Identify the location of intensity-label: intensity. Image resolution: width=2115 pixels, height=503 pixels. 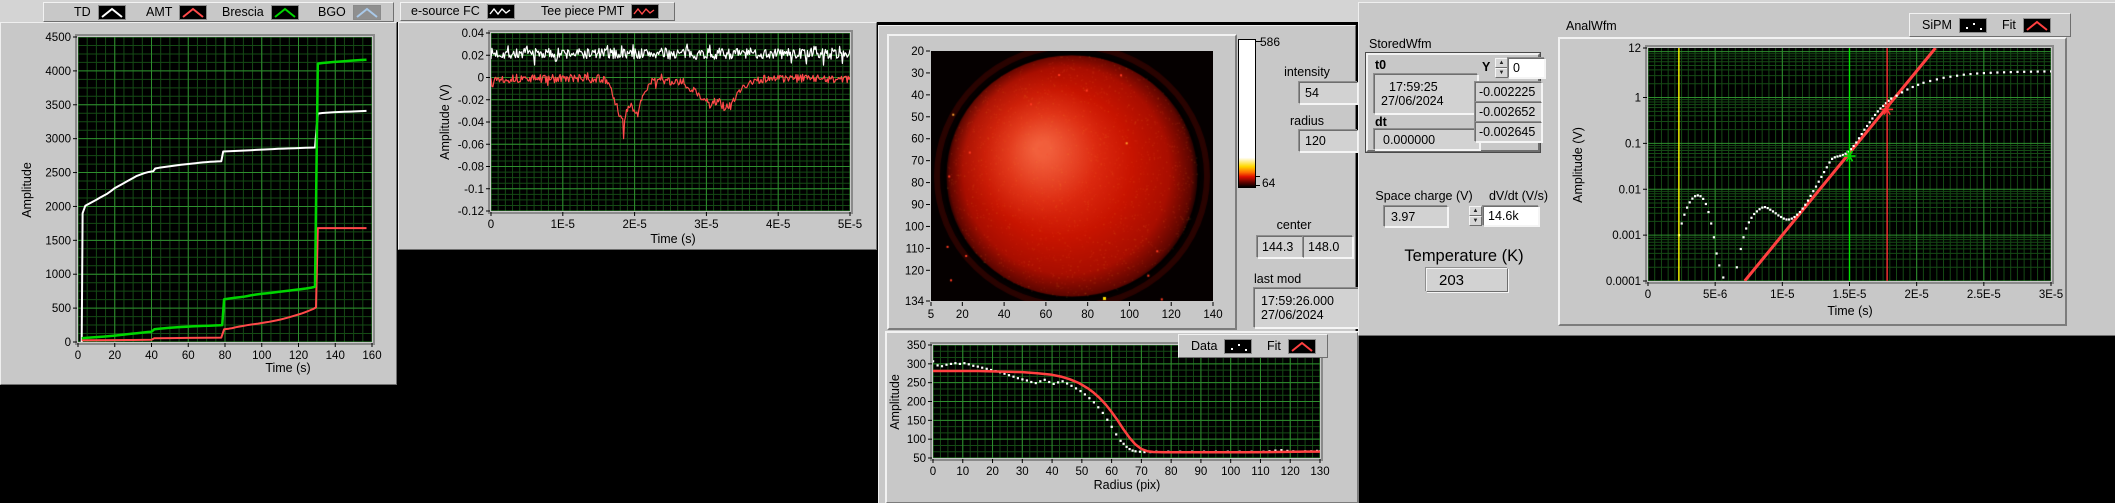
(1307, 72).